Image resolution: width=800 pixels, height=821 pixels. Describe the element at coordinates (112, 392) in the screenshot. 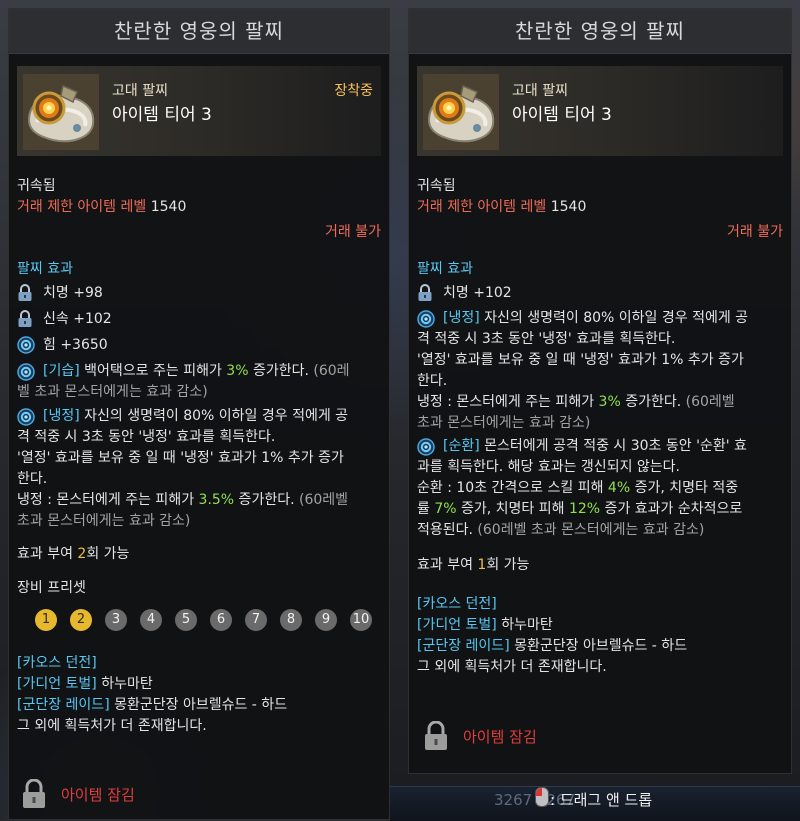

I see `effect-note: 벨 초과 몬스터에게는 효과 감소)` at that location.